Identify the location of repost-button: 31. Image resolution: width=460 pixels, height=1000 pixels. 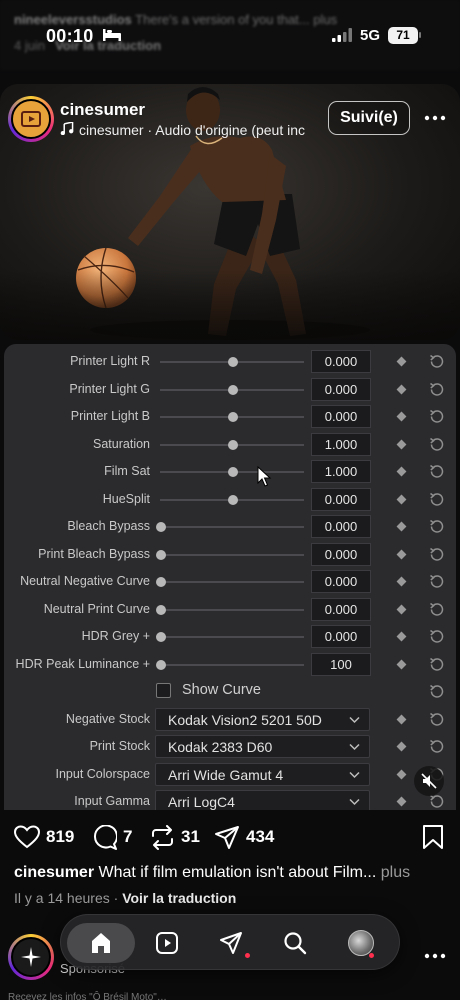
(175, 837).